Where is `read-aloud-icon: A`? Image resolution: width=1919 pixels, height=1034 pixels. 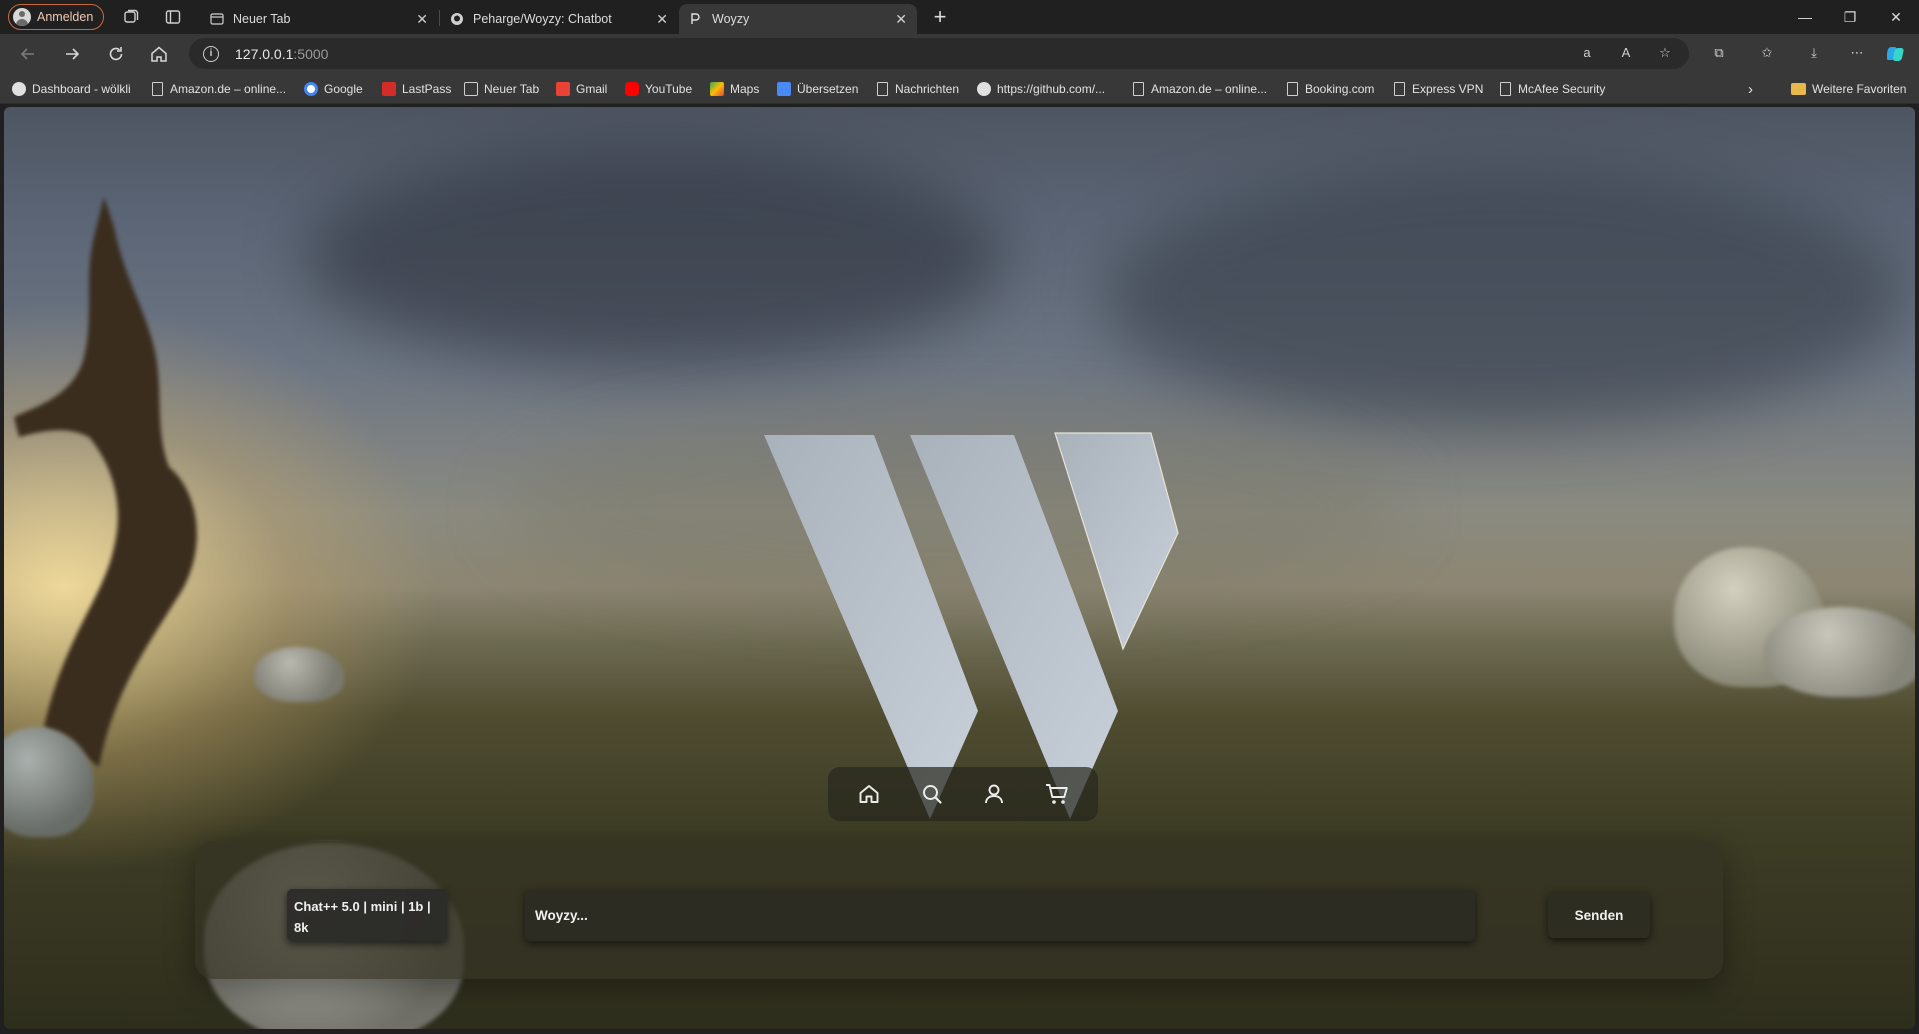 read-aloud-icon: A is located at coordinates (1626, 53).